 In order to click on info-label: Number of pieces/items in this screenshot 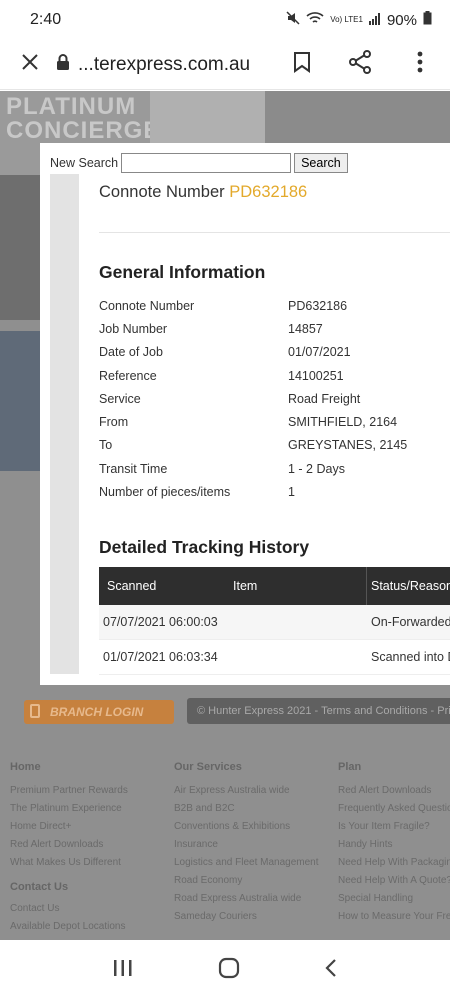, I will do `click(165, 492)`.